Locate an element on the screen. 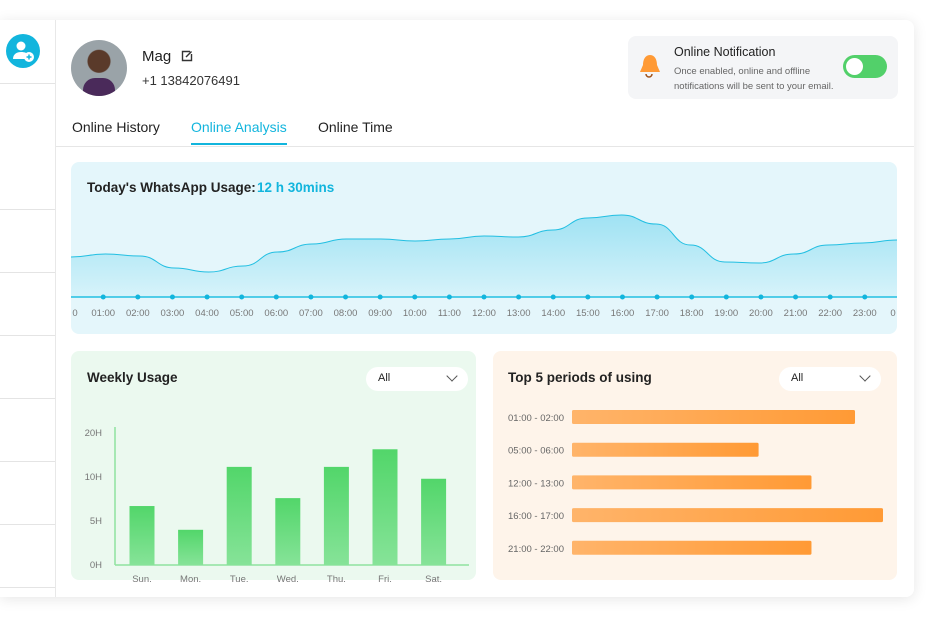 The height and width of the screenshot is (617, 934). x-tick-label: 11:00 is located at coordinates (449, 313).